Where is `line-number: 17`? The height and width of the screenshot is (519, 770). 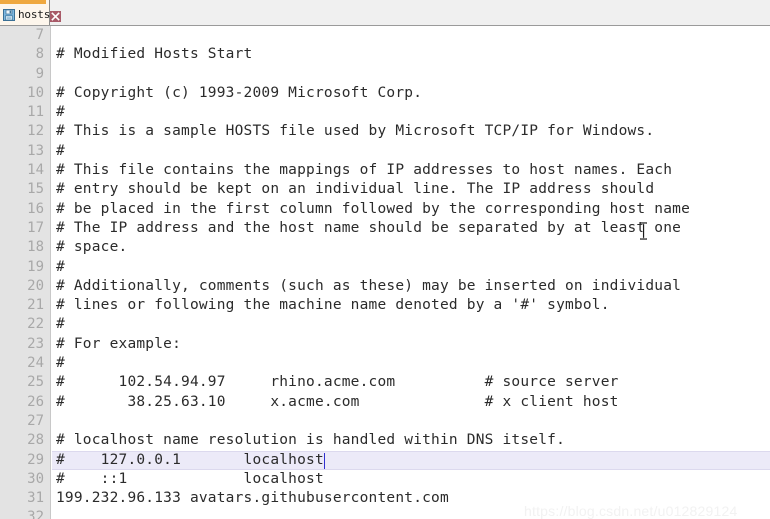
line-number: 17 is located at coordinates (35, 227).